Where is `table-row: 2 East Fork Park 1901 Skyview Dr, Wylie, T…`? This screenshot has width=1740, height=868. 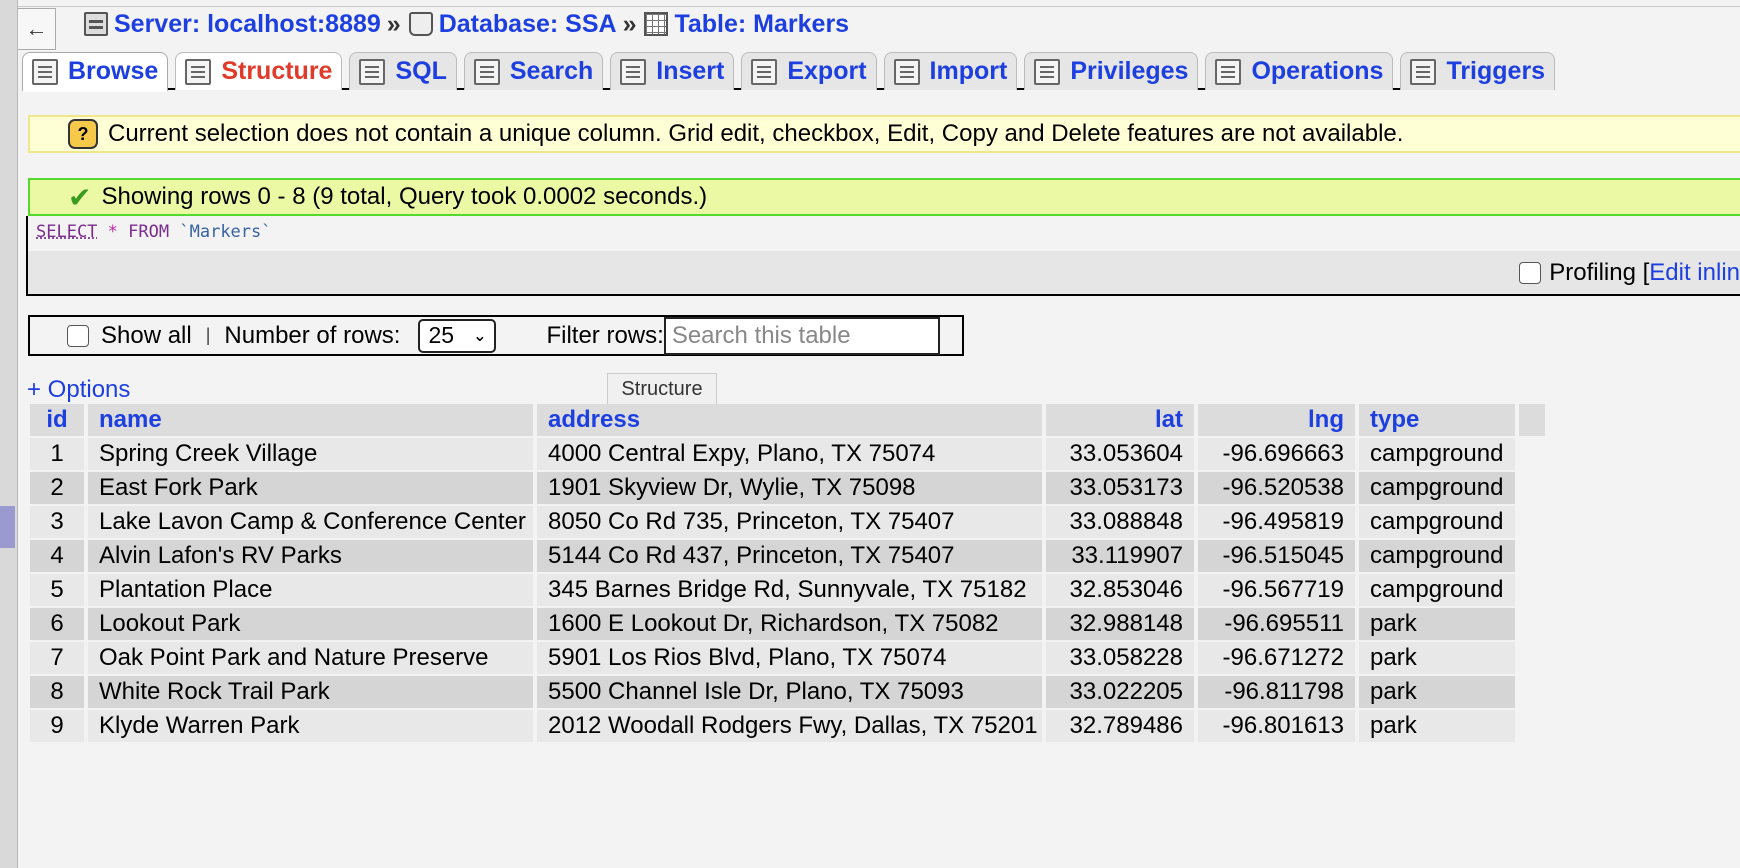
table-row: 2 East Fork Park 1901 Skyview Dr, Wylie, T… is located at coordinates (789, 488).